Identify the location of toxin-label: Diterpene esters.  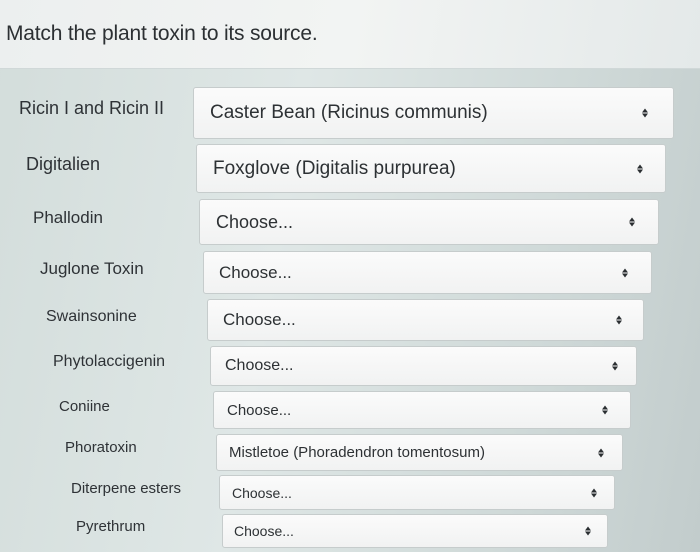
(126, 488).